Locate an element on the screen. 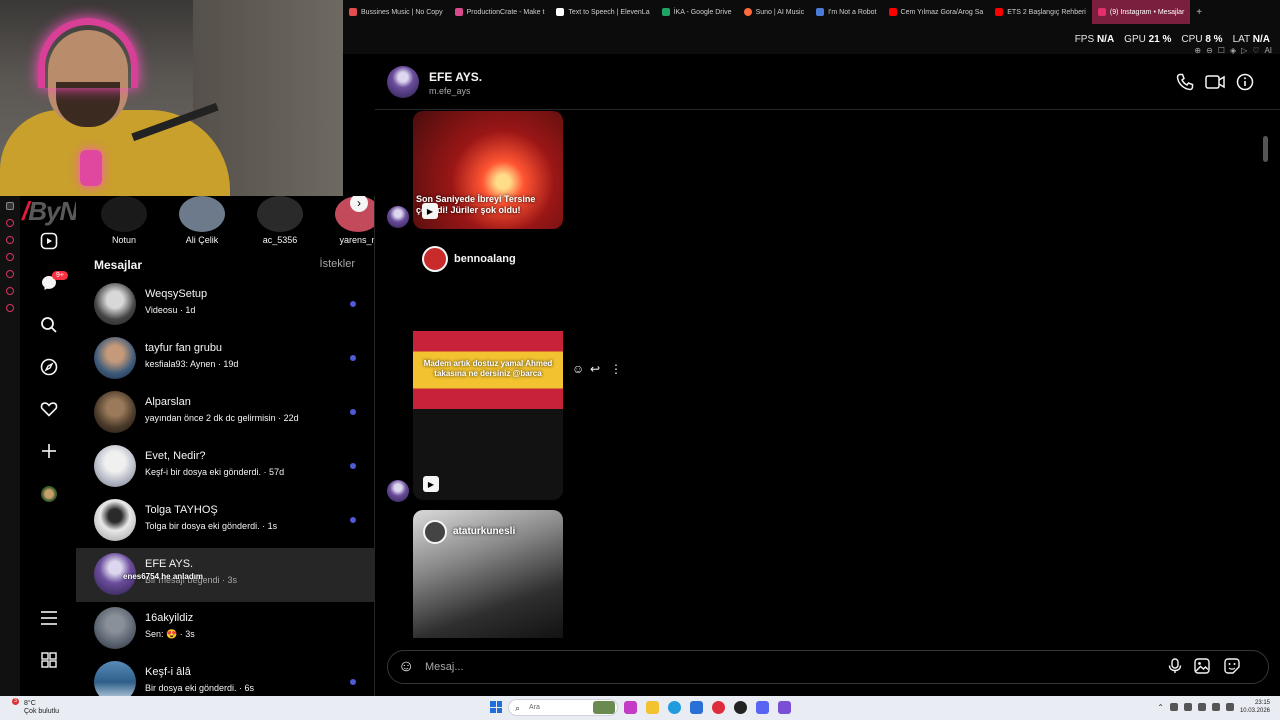 Image resolution: width=1280 pixels, height=720 pixels. browser-tab: Text to Speech | ElevenLa is located at coordinates (602, 12).